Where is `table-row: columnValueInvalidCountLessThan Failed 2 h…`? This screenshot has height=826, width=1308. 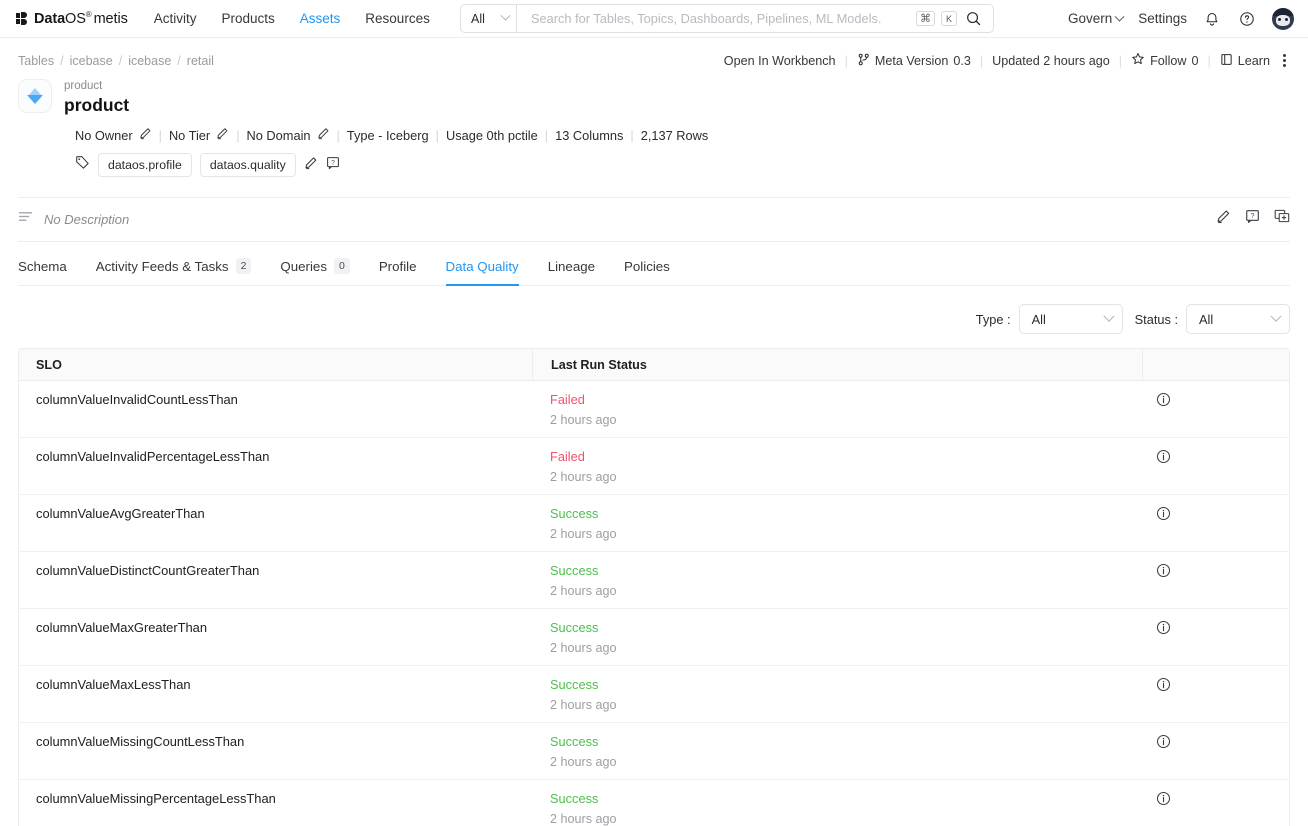
table-row: columnValueInvalidCountLessThan Failed 2 h… is located at coordinates (654, 409).